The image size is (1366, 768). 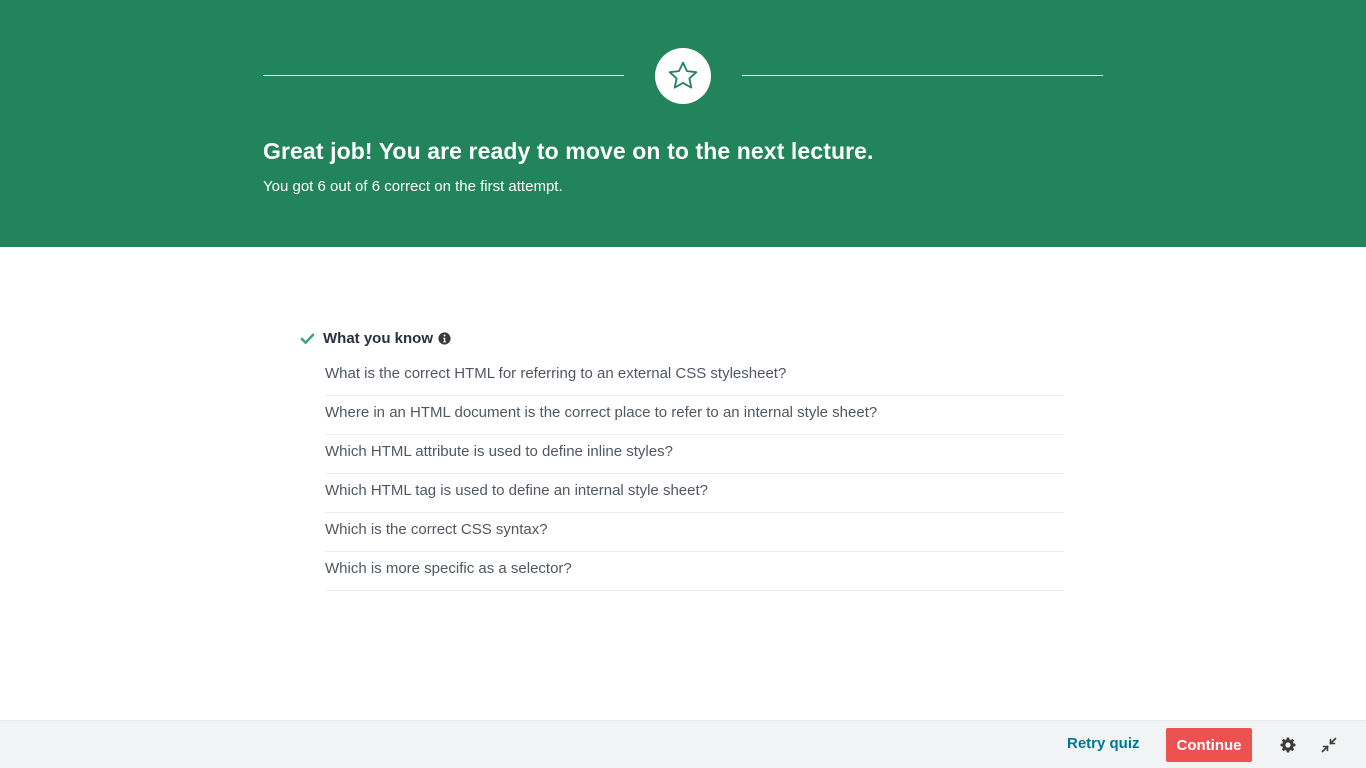 What do you see at coordinates (694, 571) in the screenshot?
I see `question-item: Which is more specific as a selector?` at bounding box center [694, 571].